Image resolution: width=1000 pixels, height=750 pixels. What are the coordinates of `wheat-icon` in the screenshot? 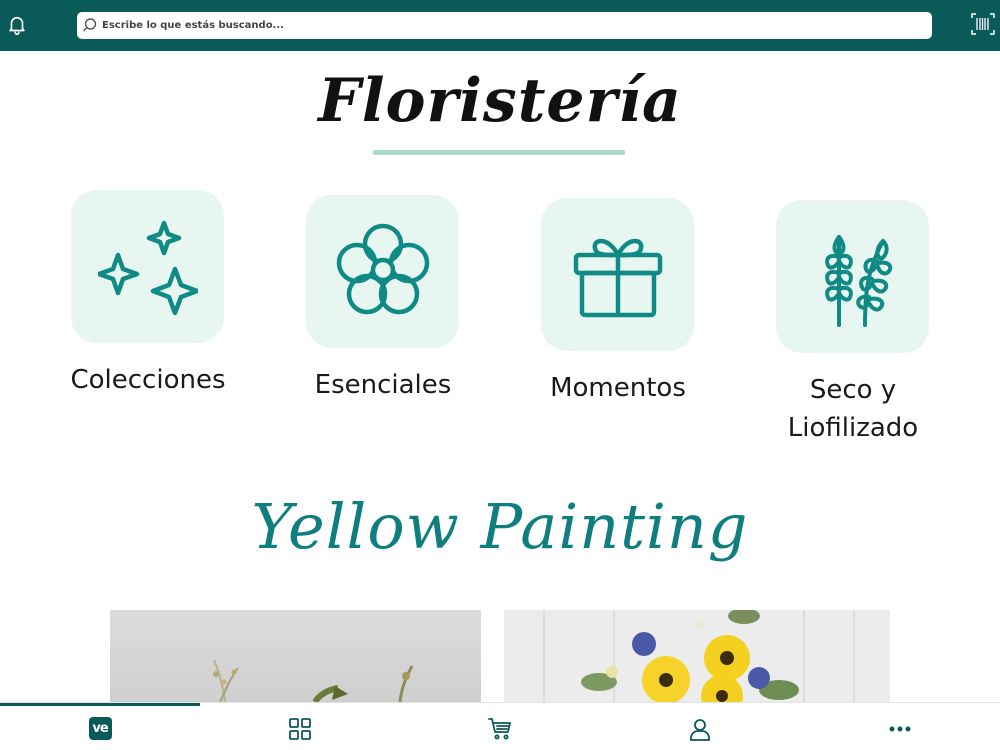 It's located at (858, 280).